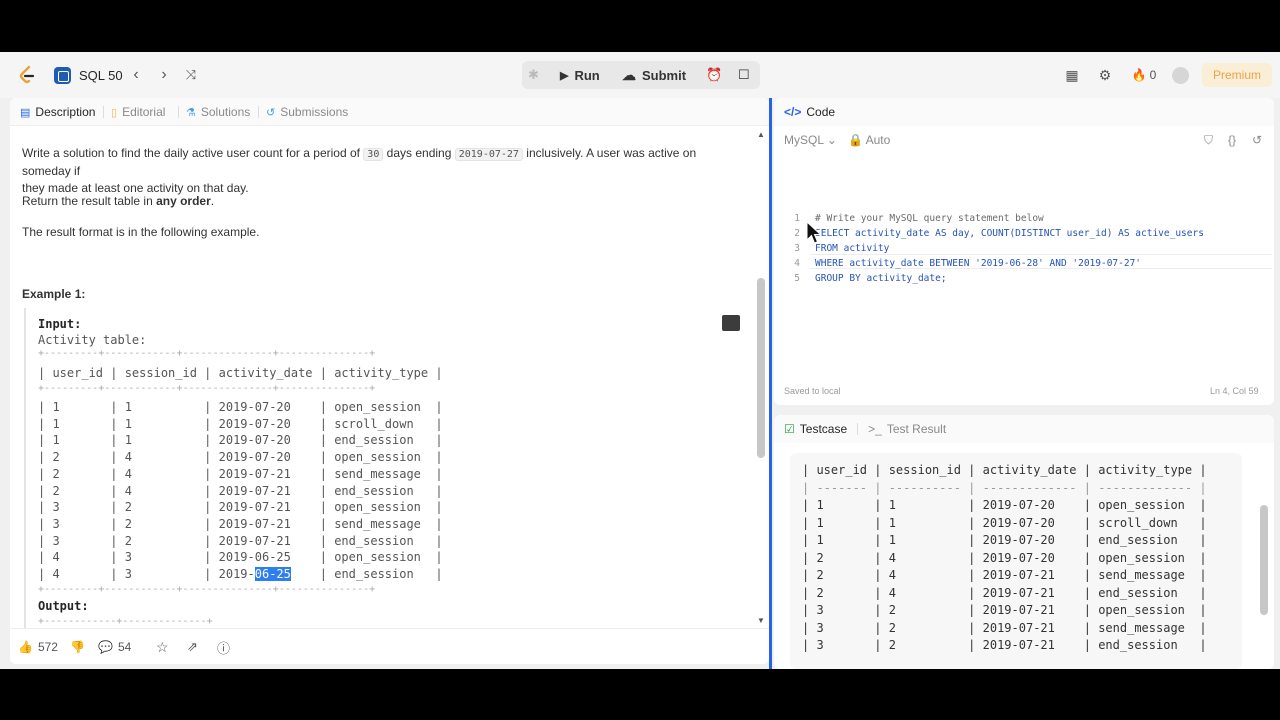 Image resolution: width=1280 pixels, height=720 pixels. What do you see at coordinates (789, 429) in the screenshot?
I see `checkbox-icon: ☑` at bounding box center [789, 429].